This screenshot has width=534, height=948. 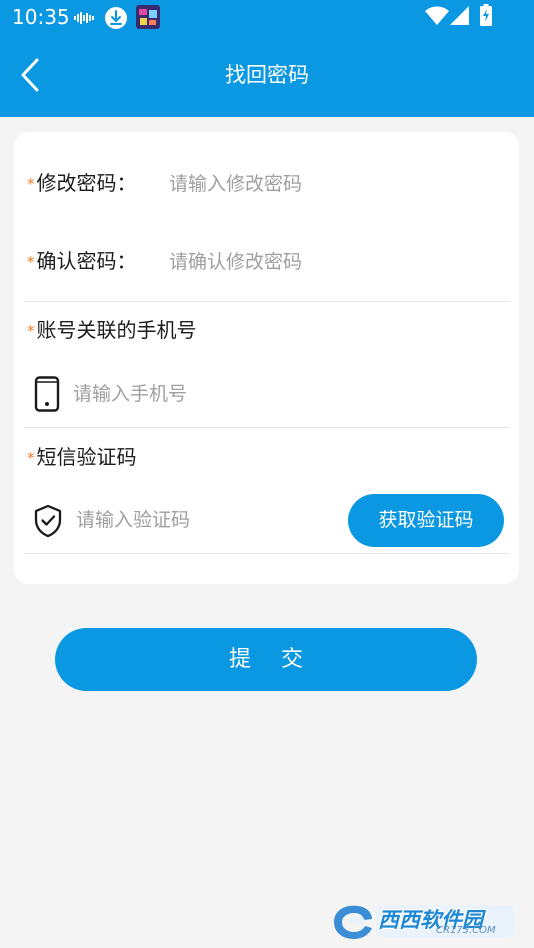 What do you see at coordinates (267, 17) in the screenshot?
I see `status-bar: 10:35` at bounding box center [267, 17].